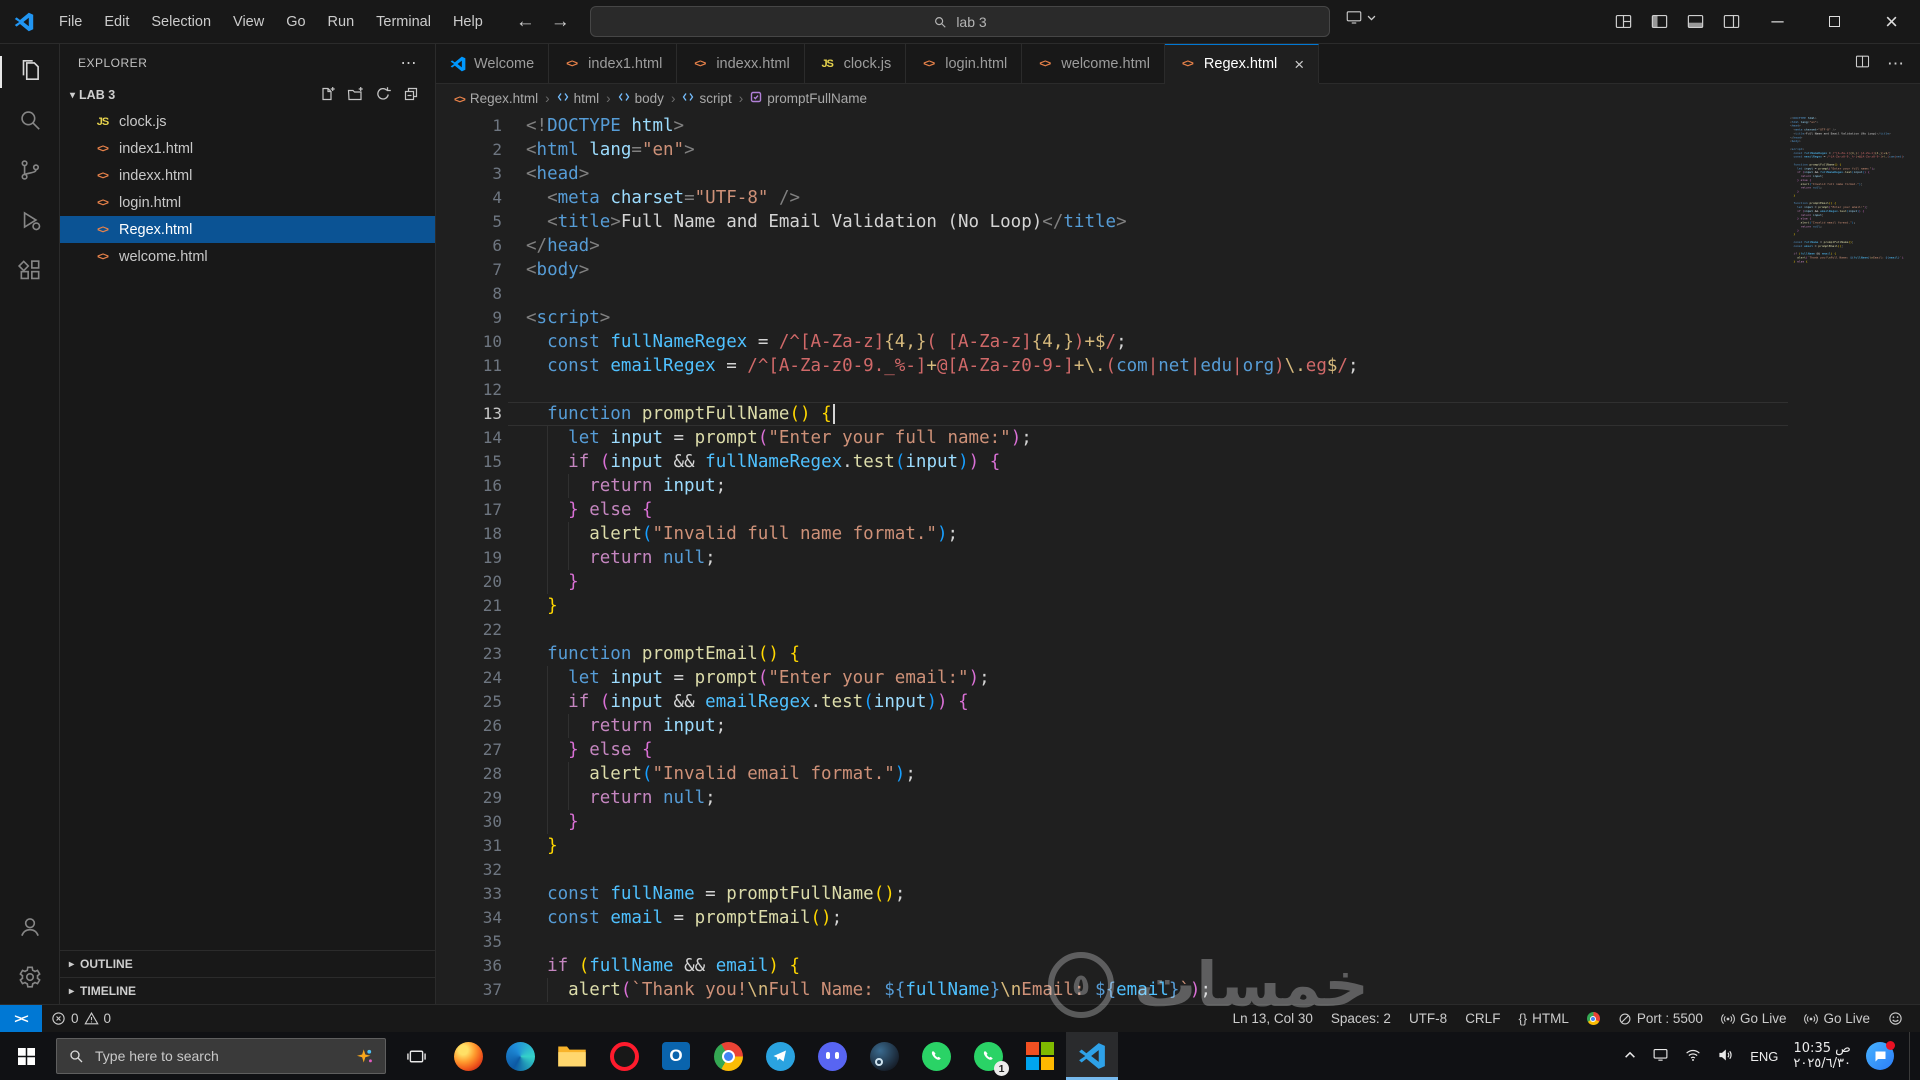  What do you see at coordinates (1112, 846) in the screenshot?
I see `code-line-31: 31 }` at bounding box center [1112, 846].